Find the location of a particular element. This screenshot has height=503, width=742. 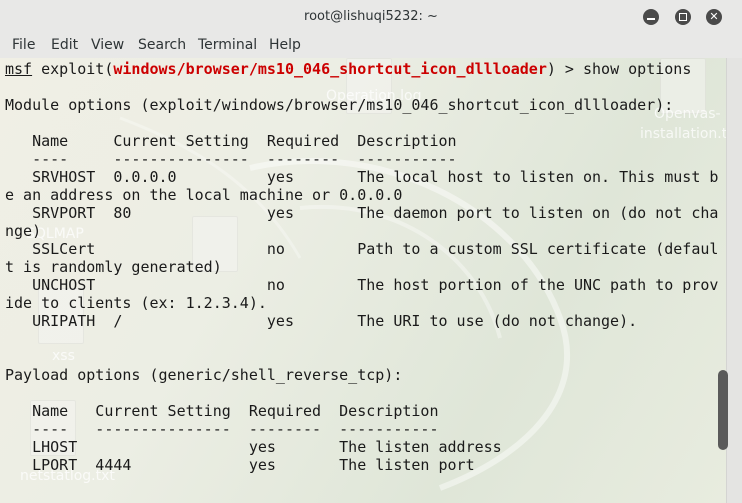

close-icon: ✕ is located at coordinates (714, 16).